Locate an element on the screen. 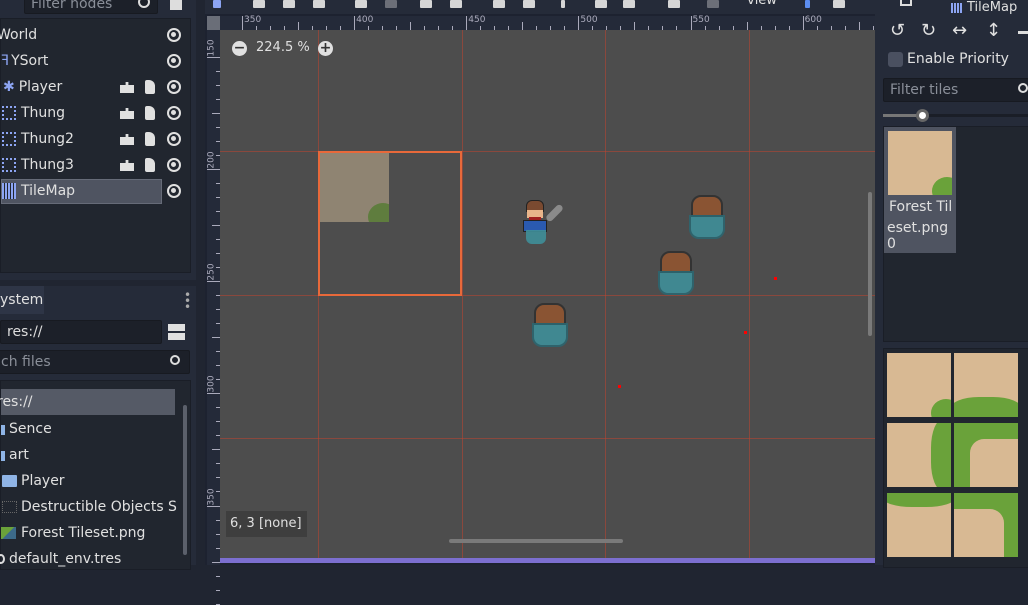 The height and width of the screenshot is (605, 1028). snap-options-icon is located at coordinates (563, 4).